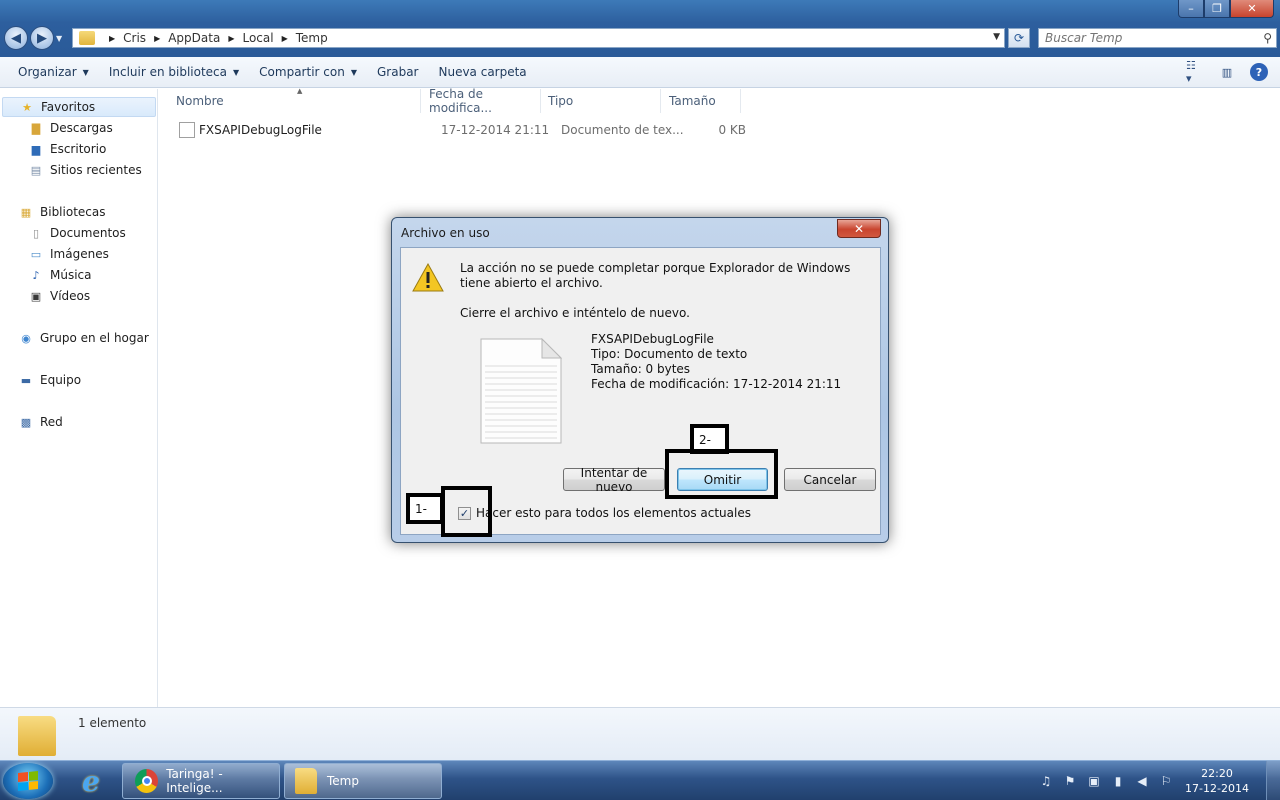 The width and height of the screenshot is (1280, 800). I want to click on clock: 22:20 17-12-2014, so click(1217, 781).